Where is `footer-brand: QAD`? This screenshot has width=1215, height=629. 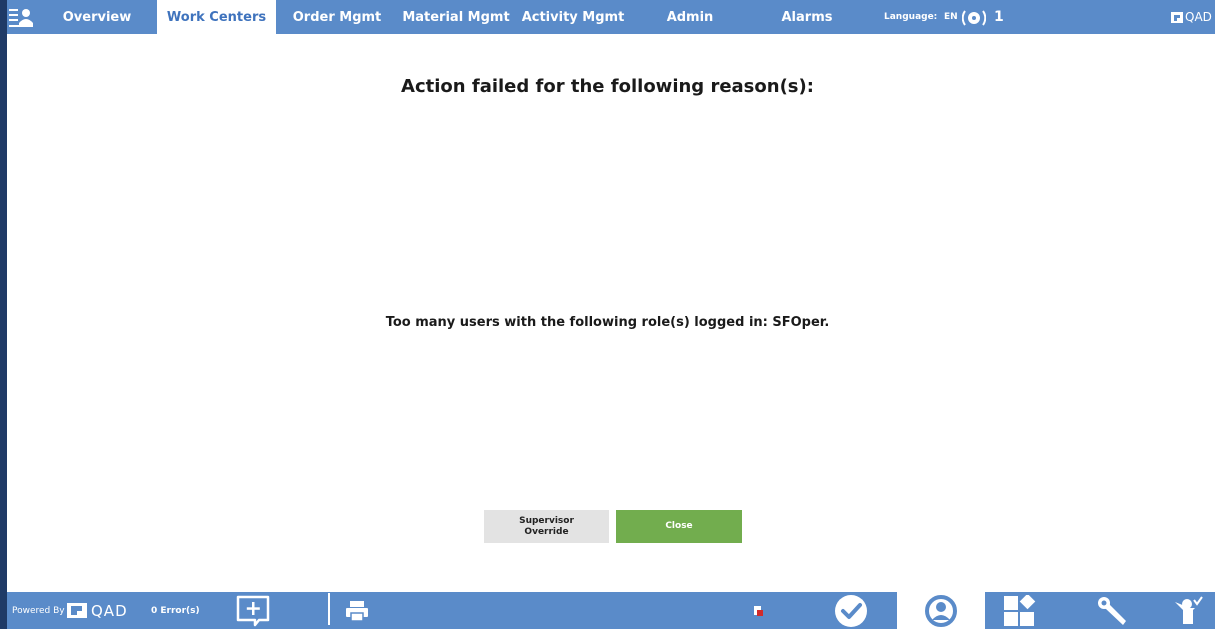
footer-brand: QAD is located at coordinates (97, 610).